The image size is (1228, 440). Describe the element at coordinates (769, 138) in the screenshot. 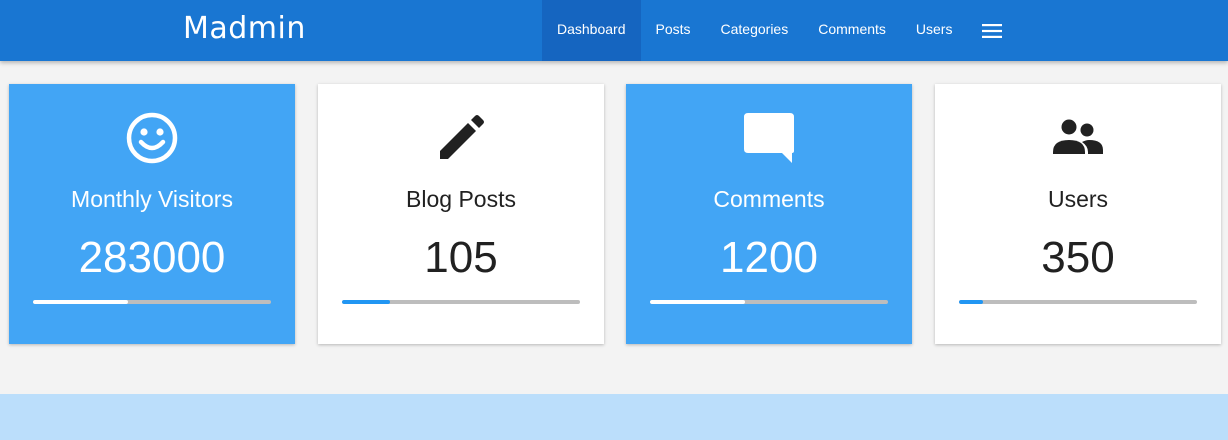

I see `comment-icon` at that location.